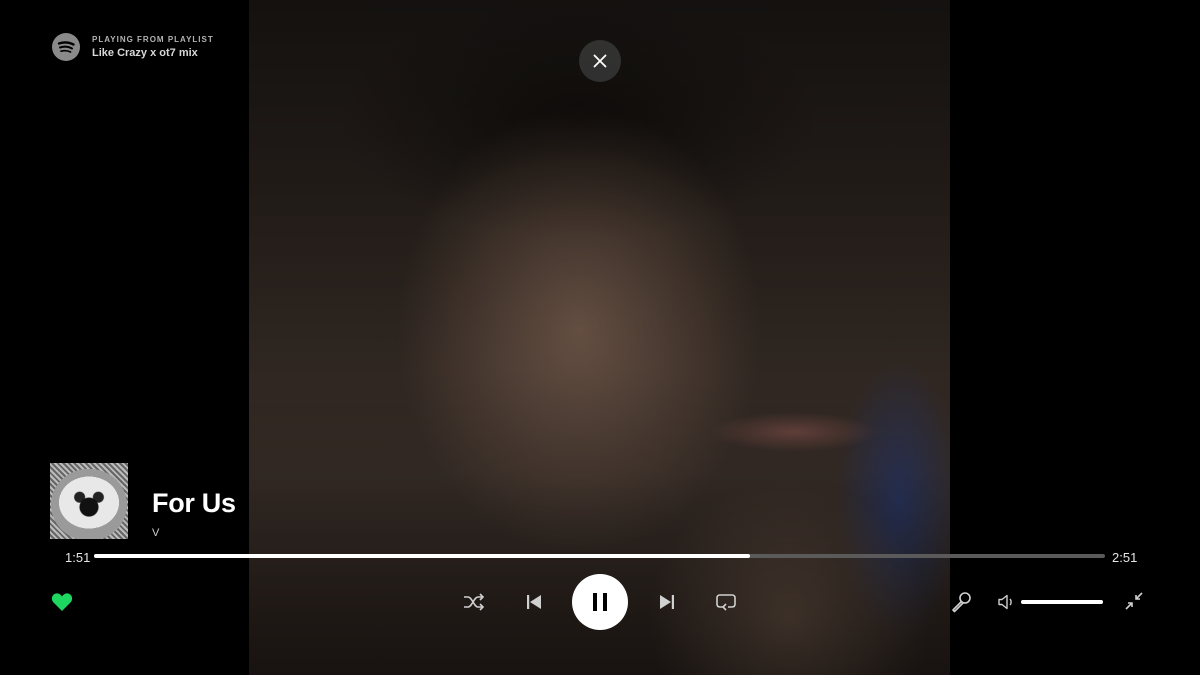  What do you see at coordinates (153, 39) in the screenshot?
I see `source-label: PLAYING FROM PLAYLIST` at bounding box center [153, 39].